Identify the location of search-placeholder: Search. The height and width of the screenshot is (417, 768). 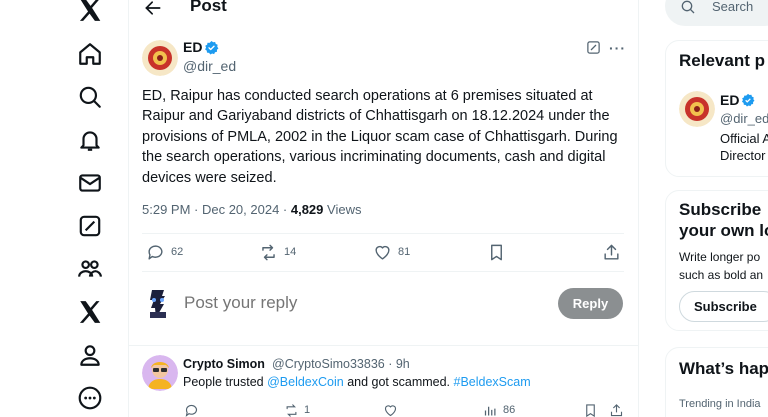
(732, 7).